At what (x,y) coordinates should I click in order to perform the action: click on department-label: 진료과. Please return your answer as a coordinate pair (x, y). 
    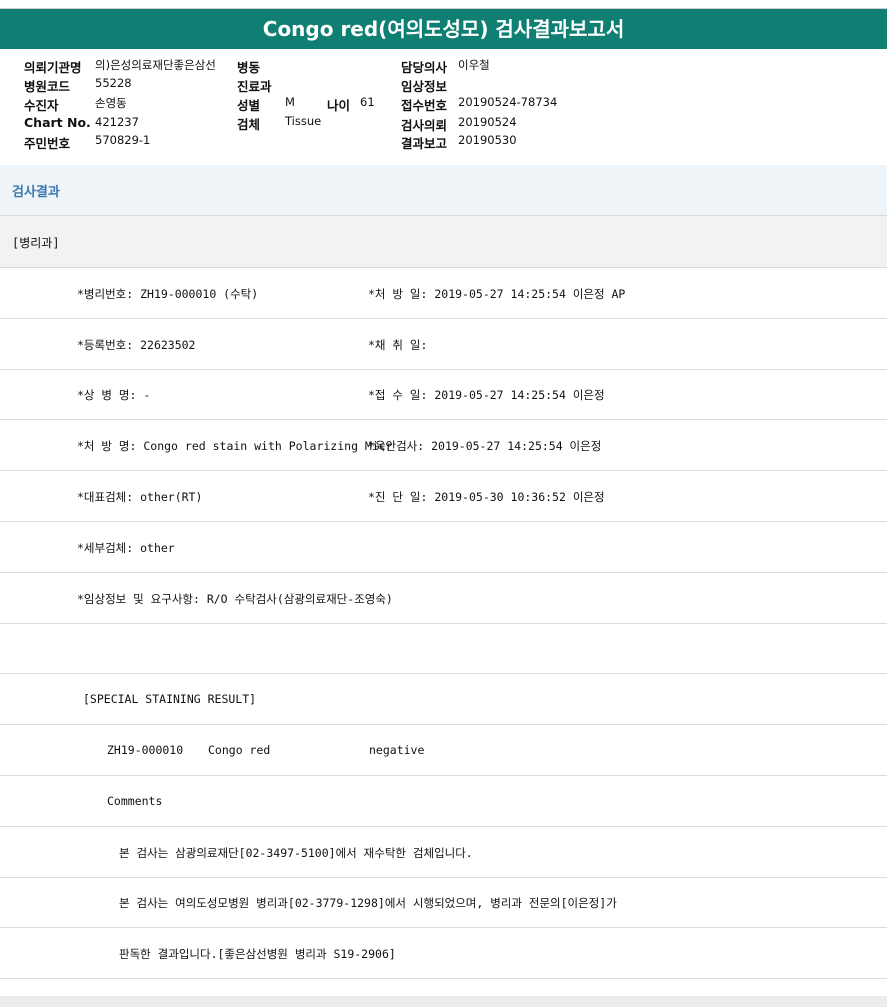
    Looking at the image, I should click on (254, 86).